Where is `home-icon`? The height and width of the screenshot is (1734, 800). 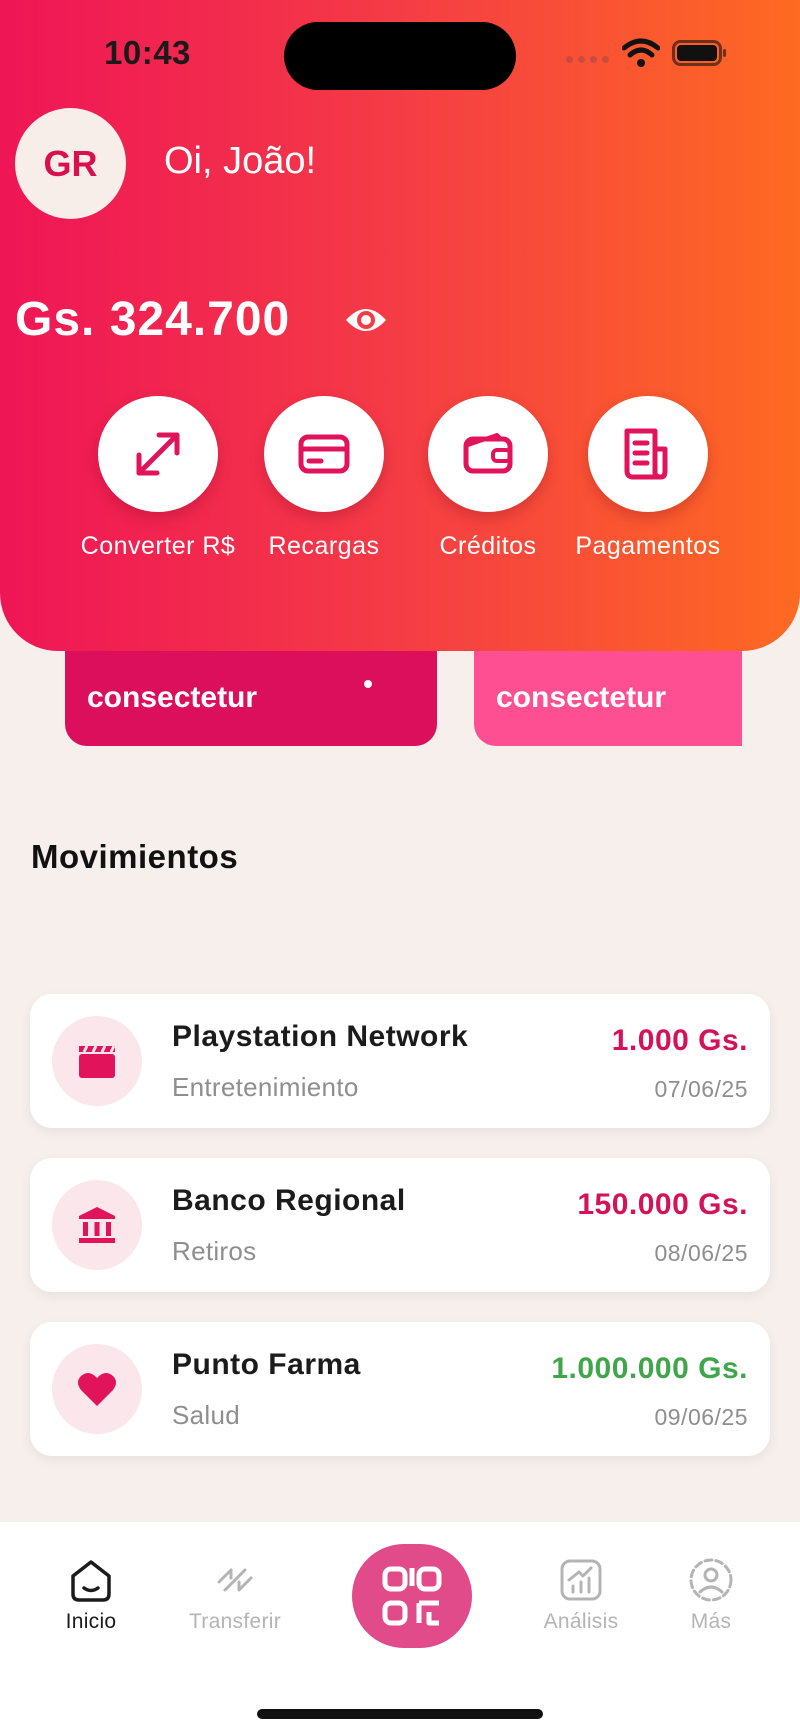 home-icon is located at coordinates (91, 1581).